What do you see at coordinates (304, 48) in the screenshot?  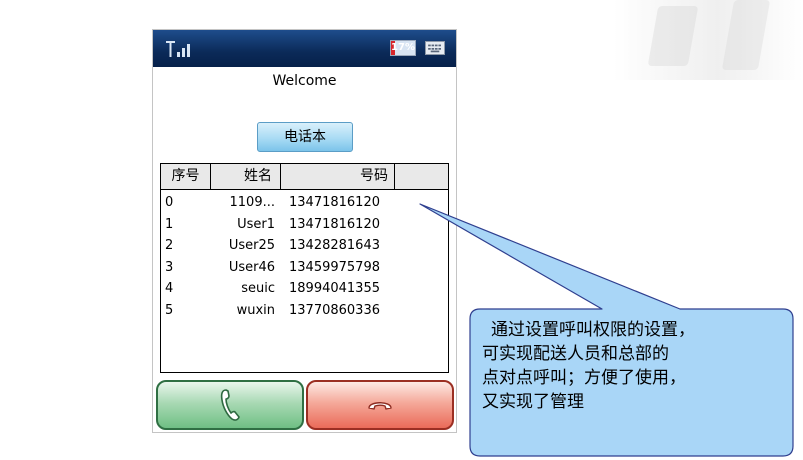 I see `status-bar: 17%` at bounding box center [304, 48].